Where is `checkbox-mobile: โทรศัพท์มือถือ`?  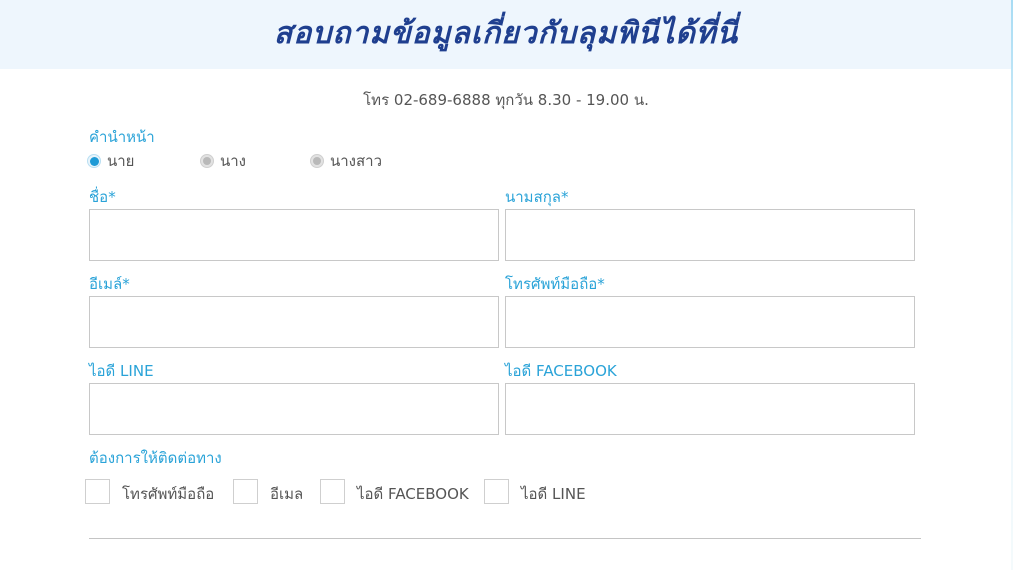 checkbox-mobile: โทรศัพท์มือถือ is located at coordinates (149, 491).